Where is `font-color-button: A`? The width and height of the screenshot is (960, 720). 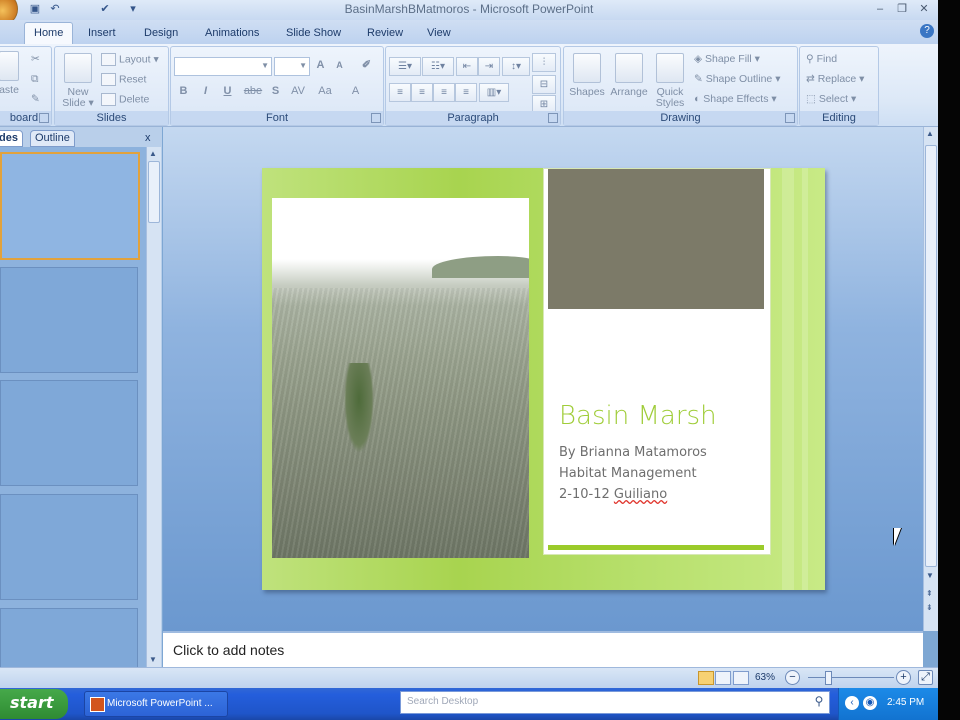 font-color-button: A is located at coordinates (355, 91).